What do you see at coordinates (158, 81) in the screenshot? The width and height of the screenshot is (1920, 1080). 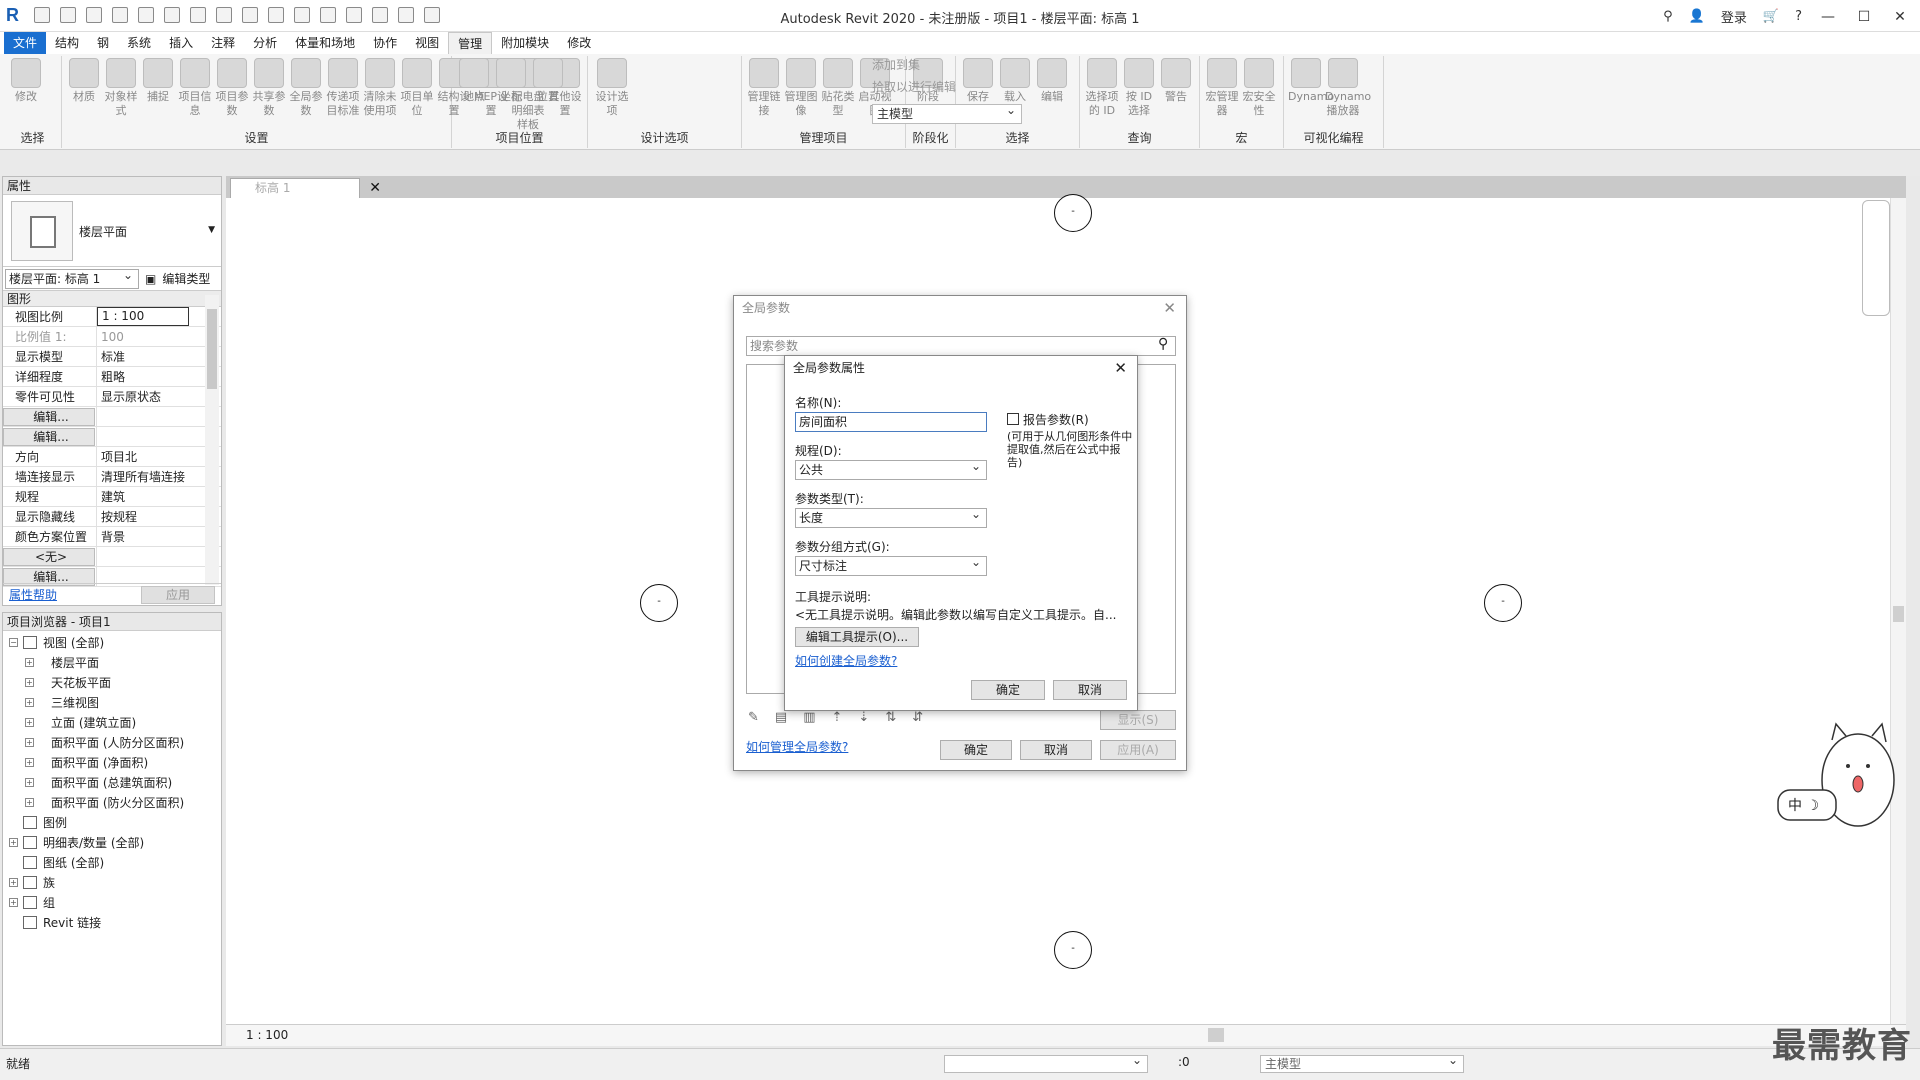 I see `ribbon-button-1-2: 捕捉` at bounding box center [158, 81].